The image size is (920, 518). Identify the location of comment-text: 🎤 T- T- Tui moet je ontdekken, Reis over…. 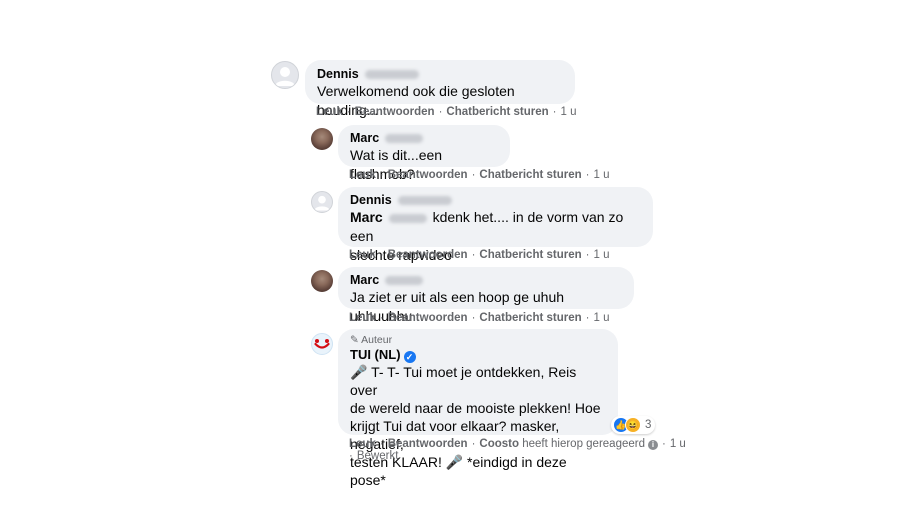
(475, 426).